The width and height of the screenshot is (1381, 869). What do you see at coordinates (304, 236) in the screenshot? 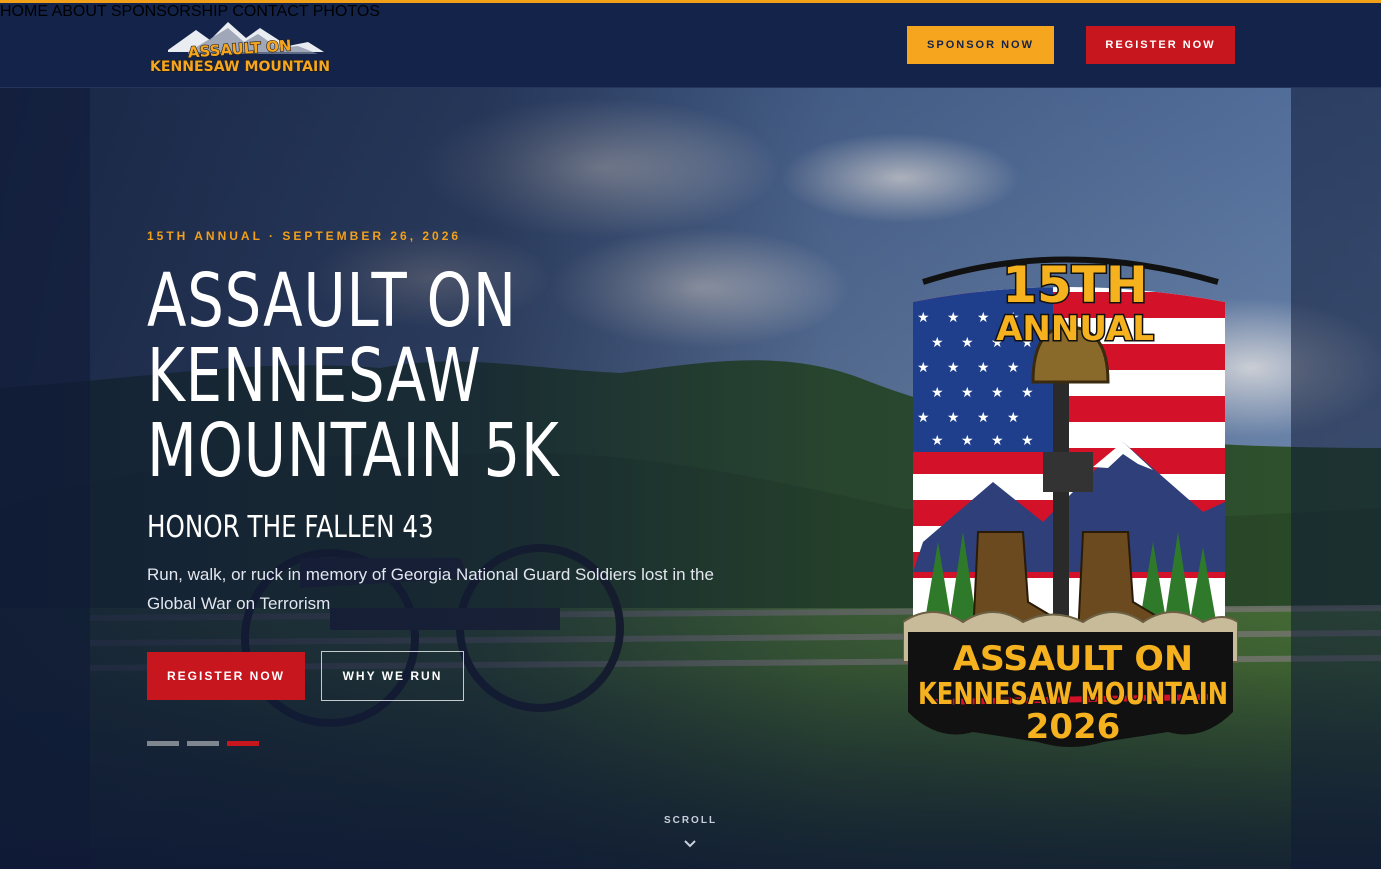
I see `hero-eyebrow: 15TH ANNUAL · SEPTEMBER 26, 2026` at bounding box center [304, 236].